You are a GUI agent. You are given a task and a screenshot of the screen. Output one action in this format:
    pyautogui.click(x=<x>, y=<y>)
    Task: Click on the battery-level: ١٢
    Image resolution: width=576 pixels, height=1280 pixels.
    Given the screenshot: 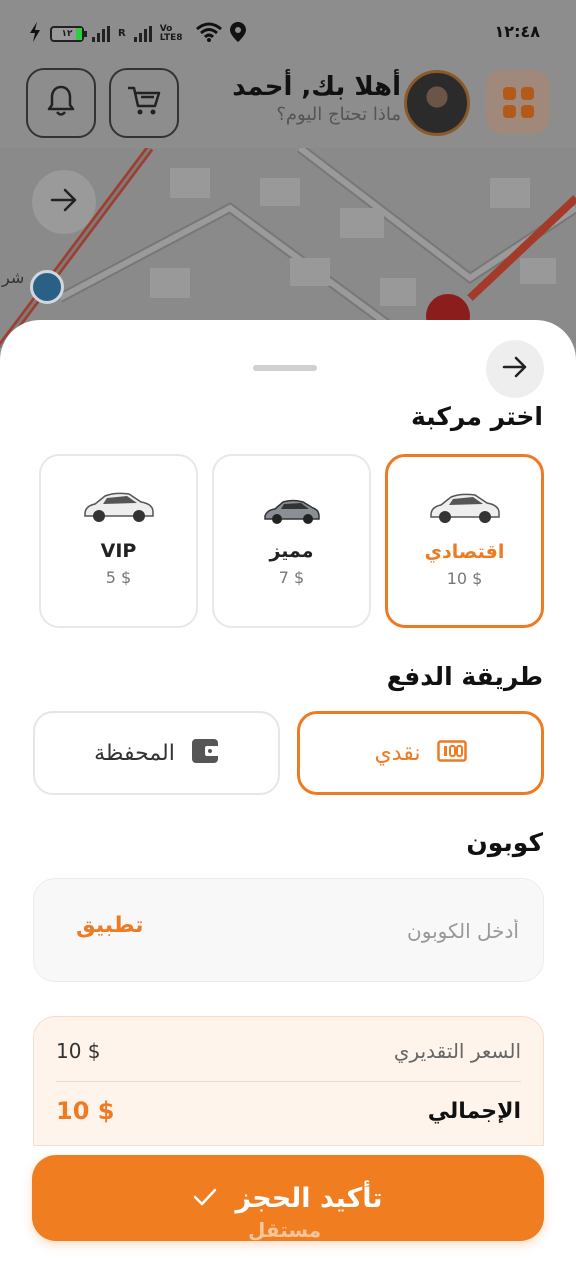 What is the action you would take?
    pyautogui.click(x=67, y=33)
    